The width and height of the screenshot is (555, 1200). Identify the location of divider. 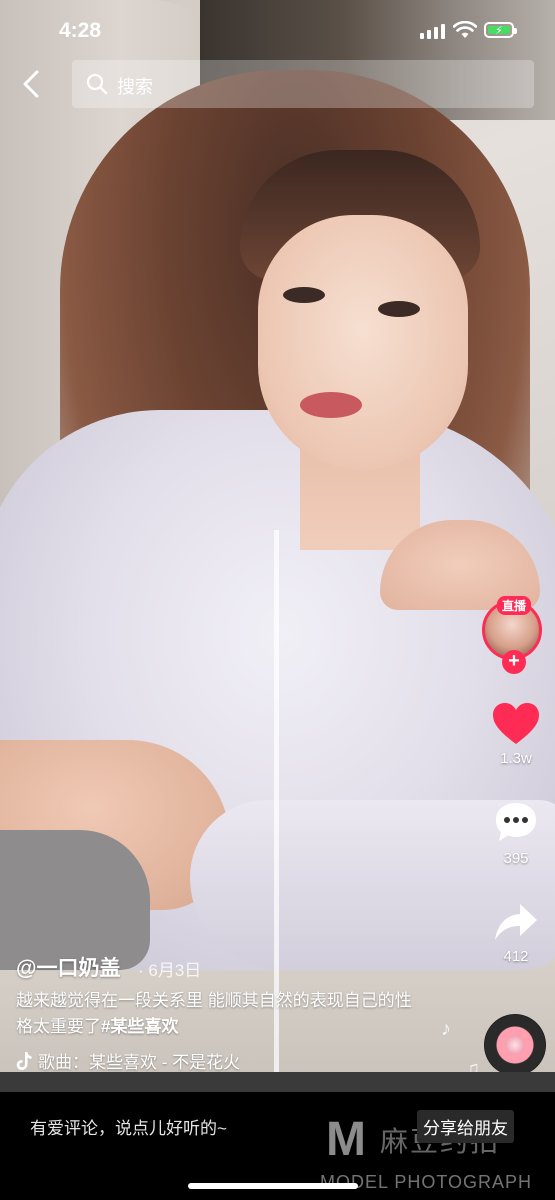
(277, 1082).